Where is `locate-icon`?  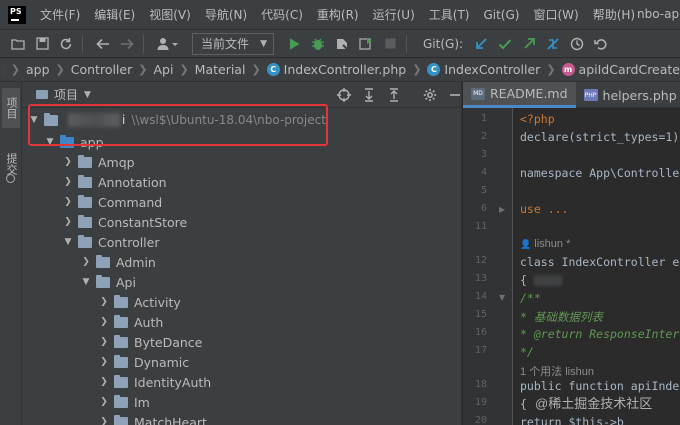
locate-icon is located at coordinates (344, 95).